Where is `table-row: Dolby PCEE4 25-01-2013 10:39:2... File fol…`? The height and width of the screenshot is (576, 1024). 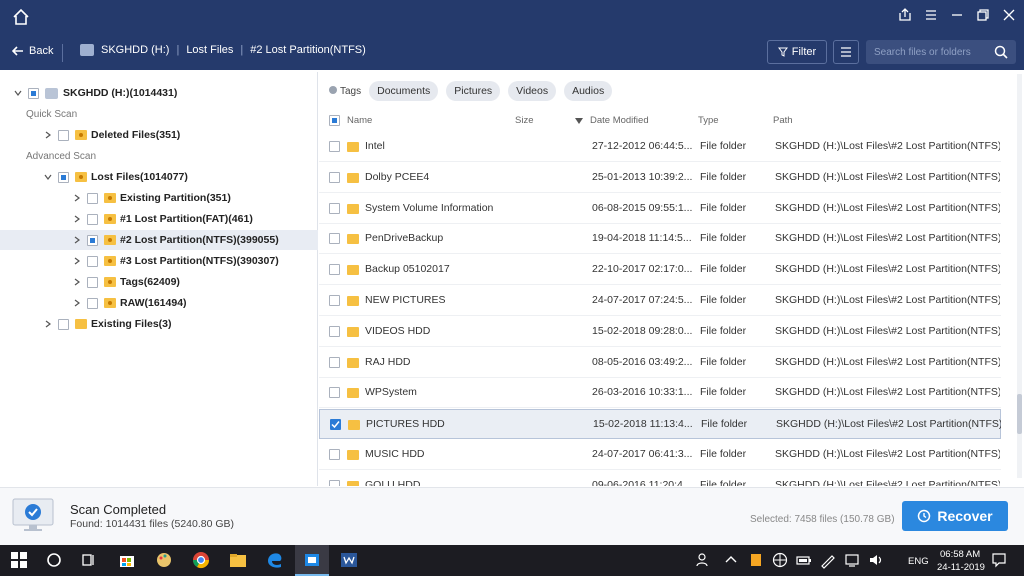 table-row: Dolby PCEE4 25-01-2013 10:39:2... File fol… is located at coordinates (660, 178).